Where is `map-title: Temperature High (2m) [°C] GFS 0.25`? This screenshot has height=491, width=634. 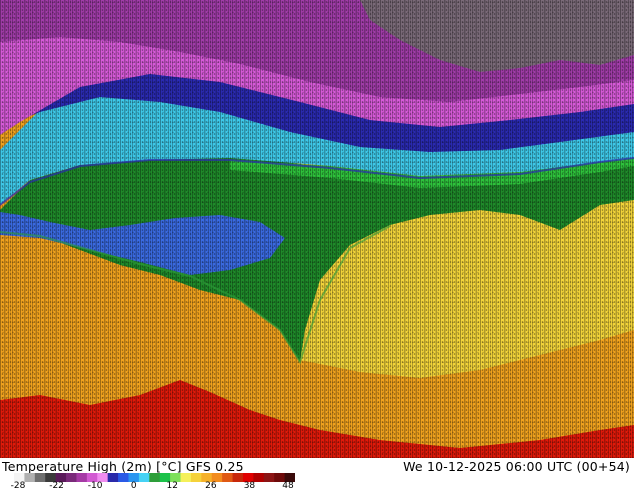 map-title: Temperature High (2m) [°C] GFS 0.25 is located at coordinates (123, 466).